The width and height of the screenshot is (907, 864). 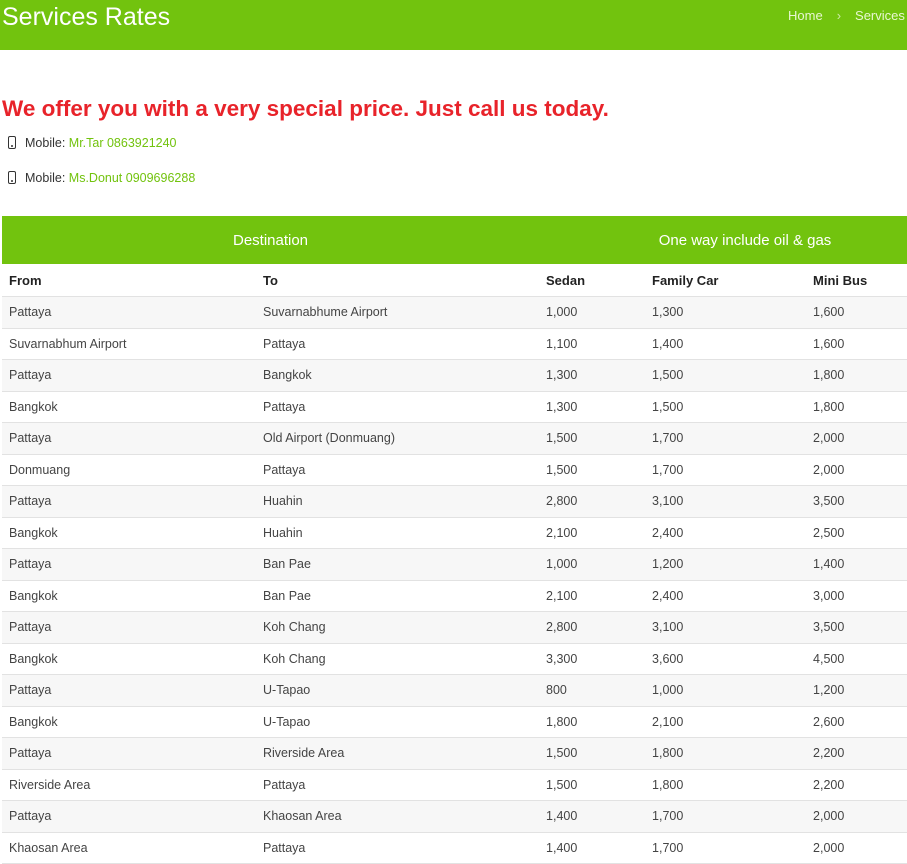 What do you see at coordinates (880, 15) in the screenshot?
I see `breadcrumb-current: Services` at bounding box center [880, 15].